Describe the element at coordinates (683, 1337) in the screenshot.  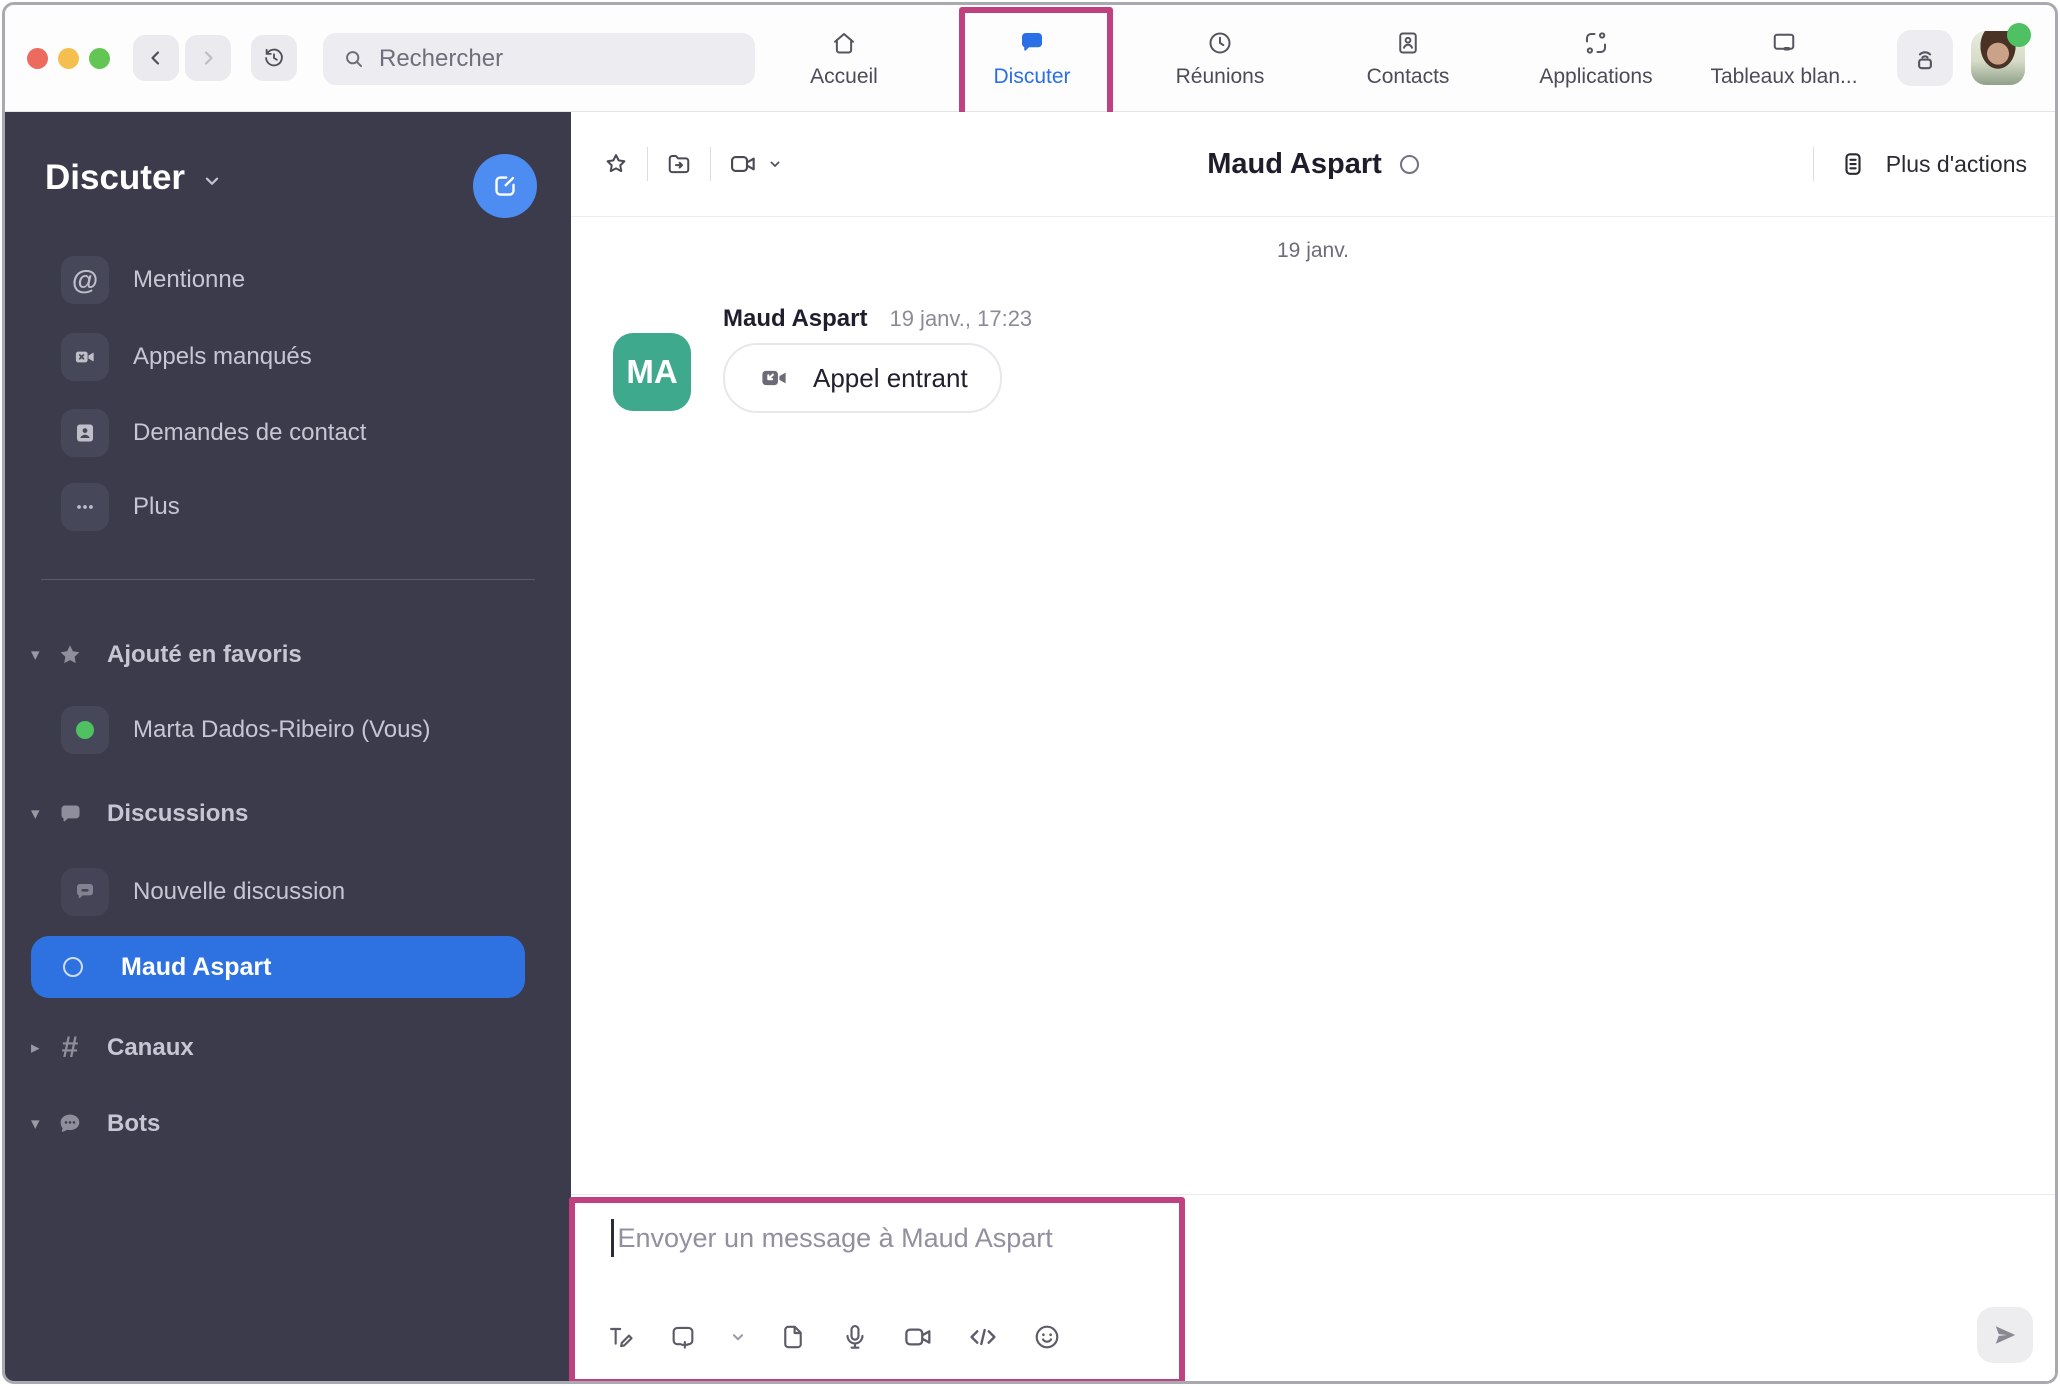
I see `screenshot-button` at that location.